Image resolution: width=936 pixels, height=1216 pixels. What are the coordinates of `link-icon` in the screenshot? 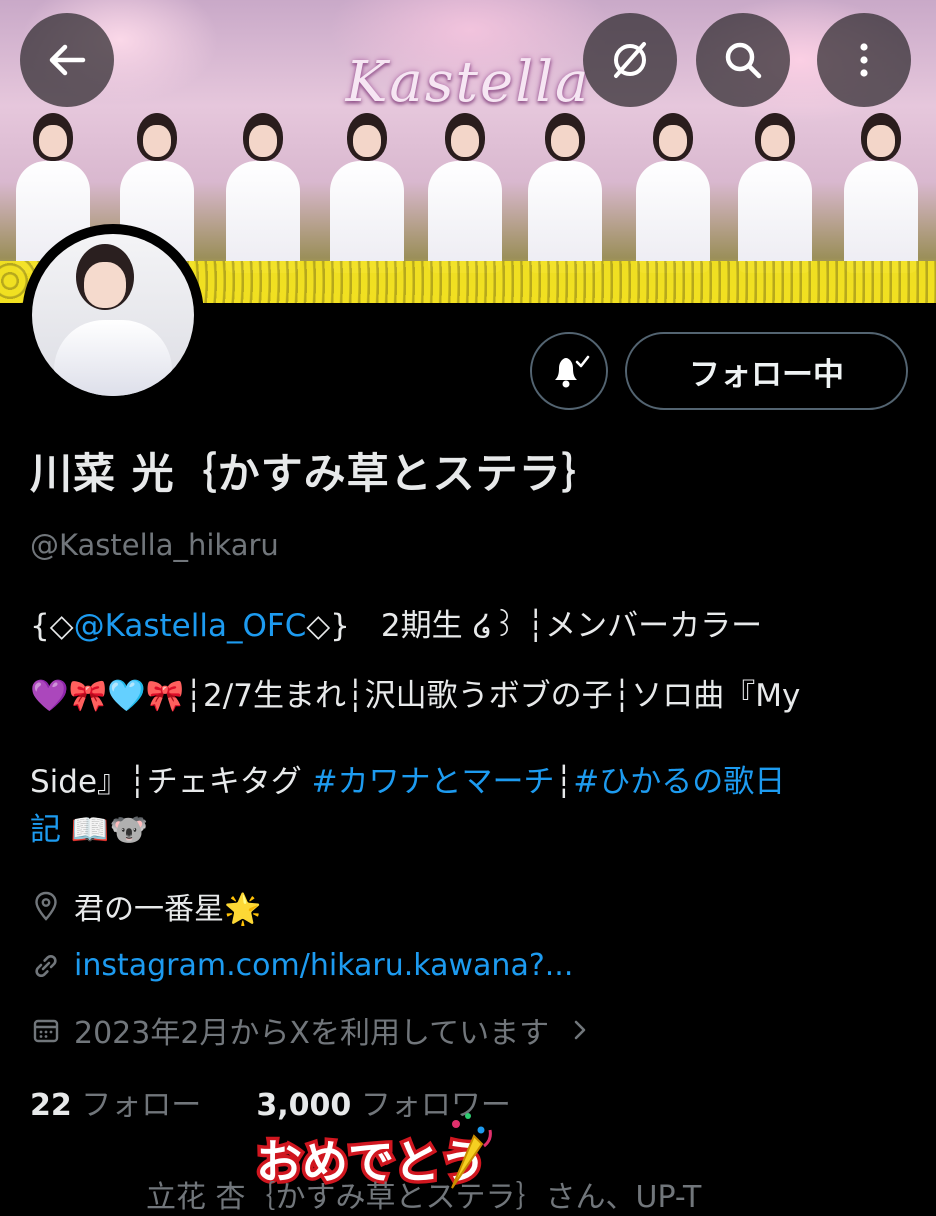 It's located at (46, 965).